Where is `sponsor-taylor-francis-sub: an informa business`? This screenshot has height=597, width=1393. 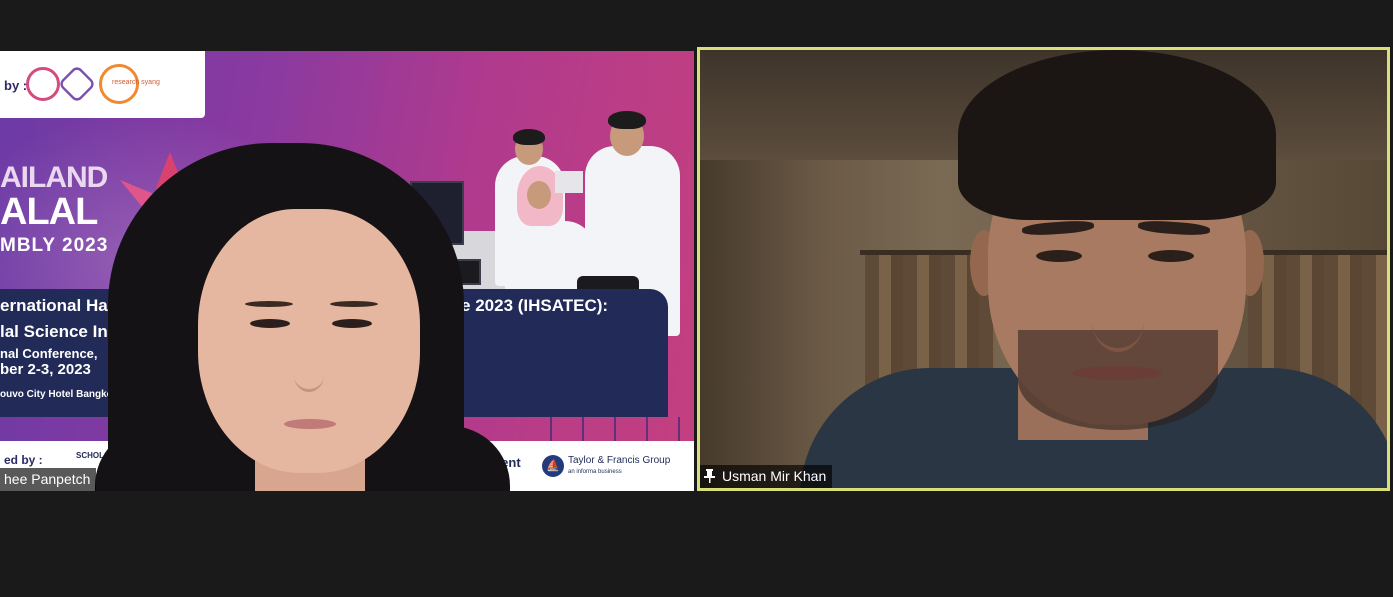 sponsor-taylor-francis-sub: an informa business is located at coordinates (595, 472).